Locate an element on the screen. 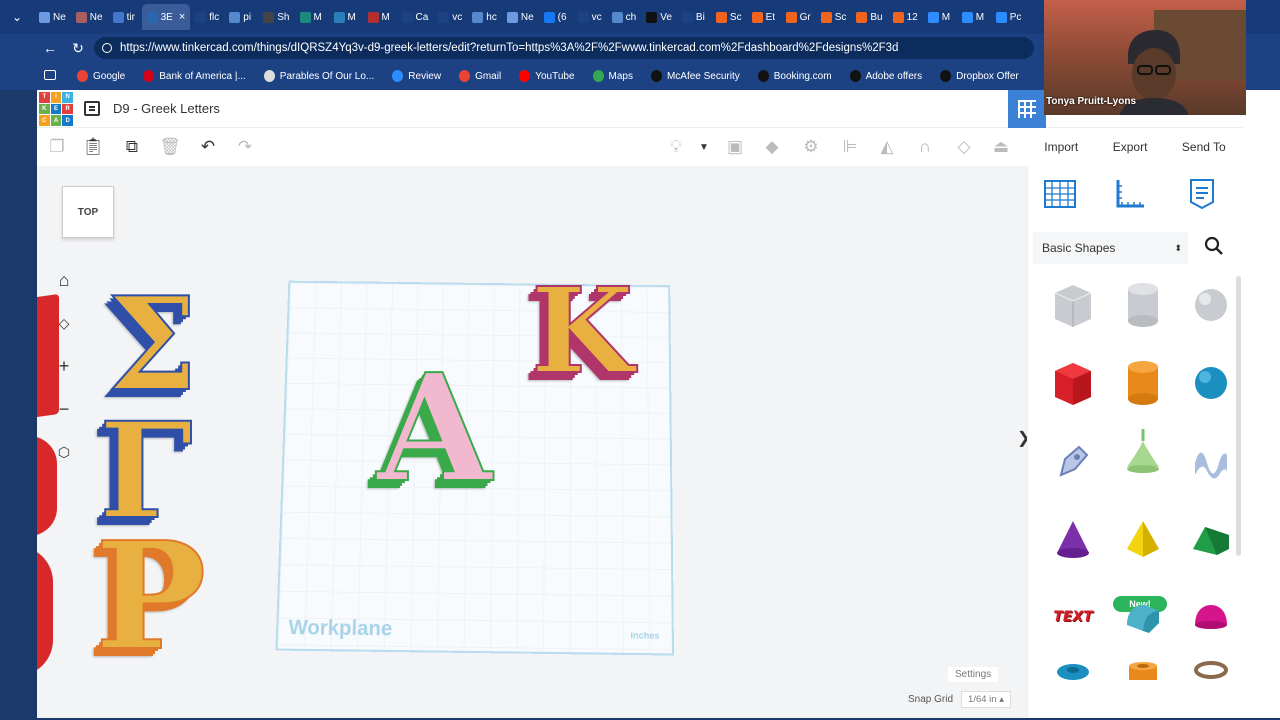 The height and width of the screenshot is (720, 1280). bookmark-item: Gmail is located at coordinates (480, 76).